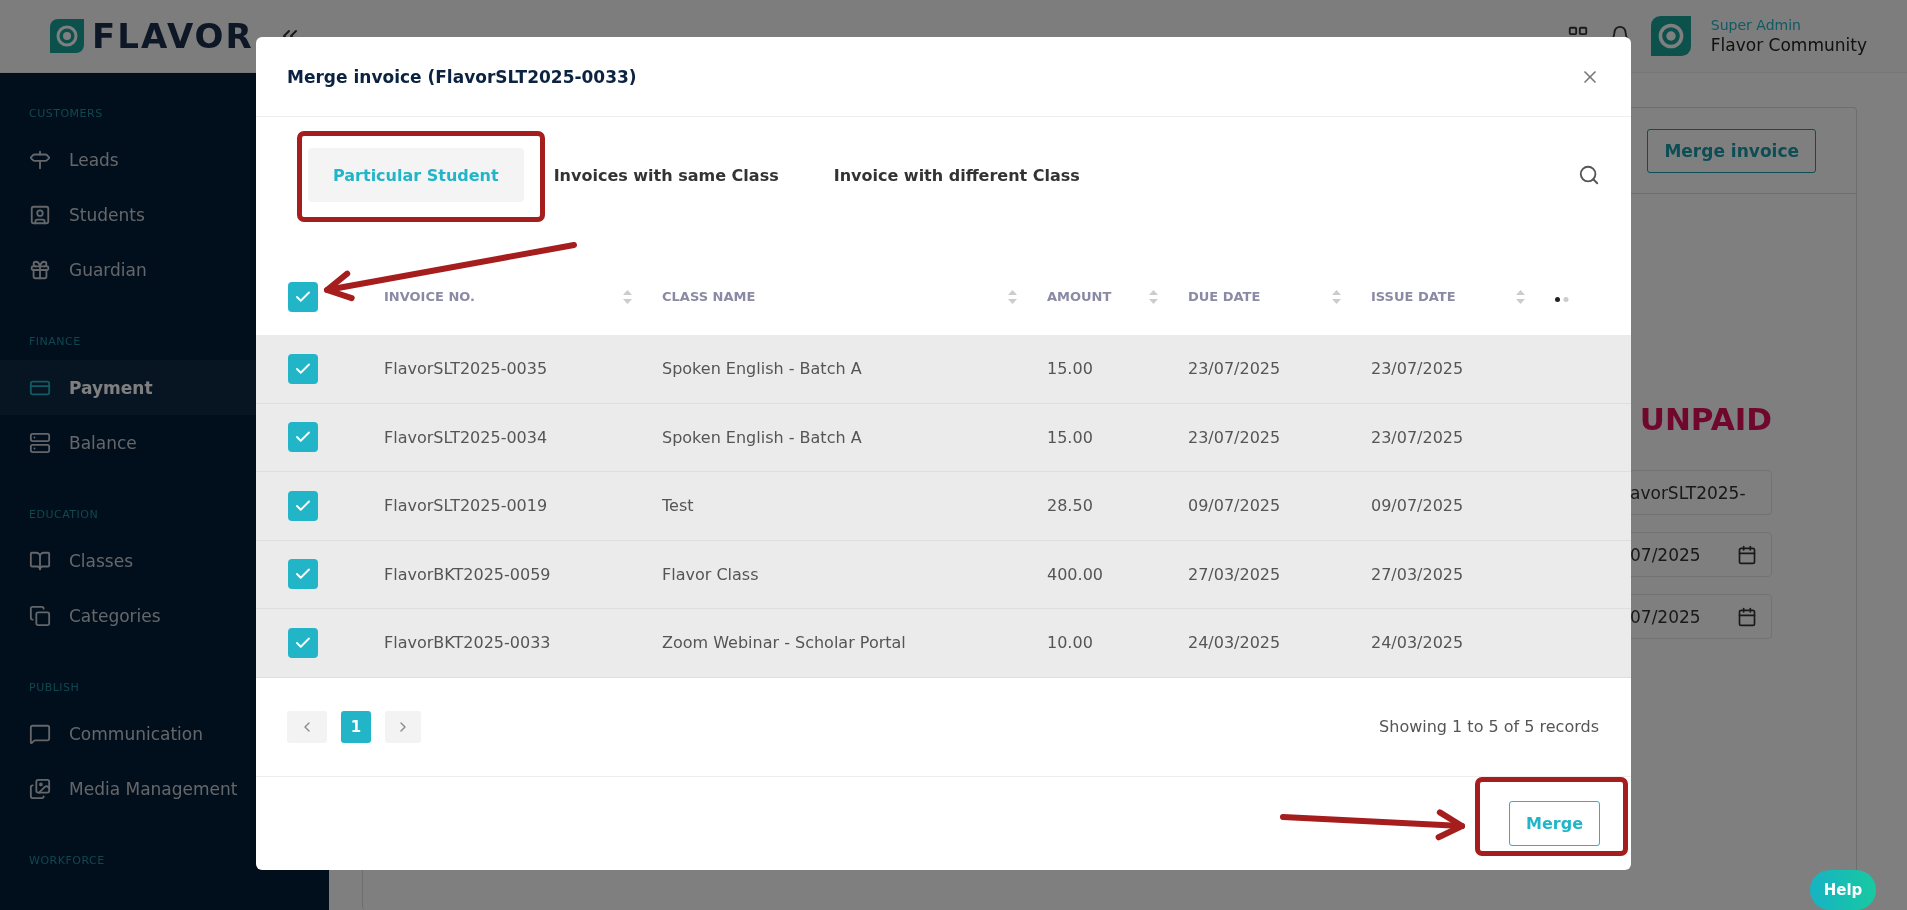 This screenshot has height=910, width=1907. I want to click on section-title: CUSTOMERS, so click(66, 113).